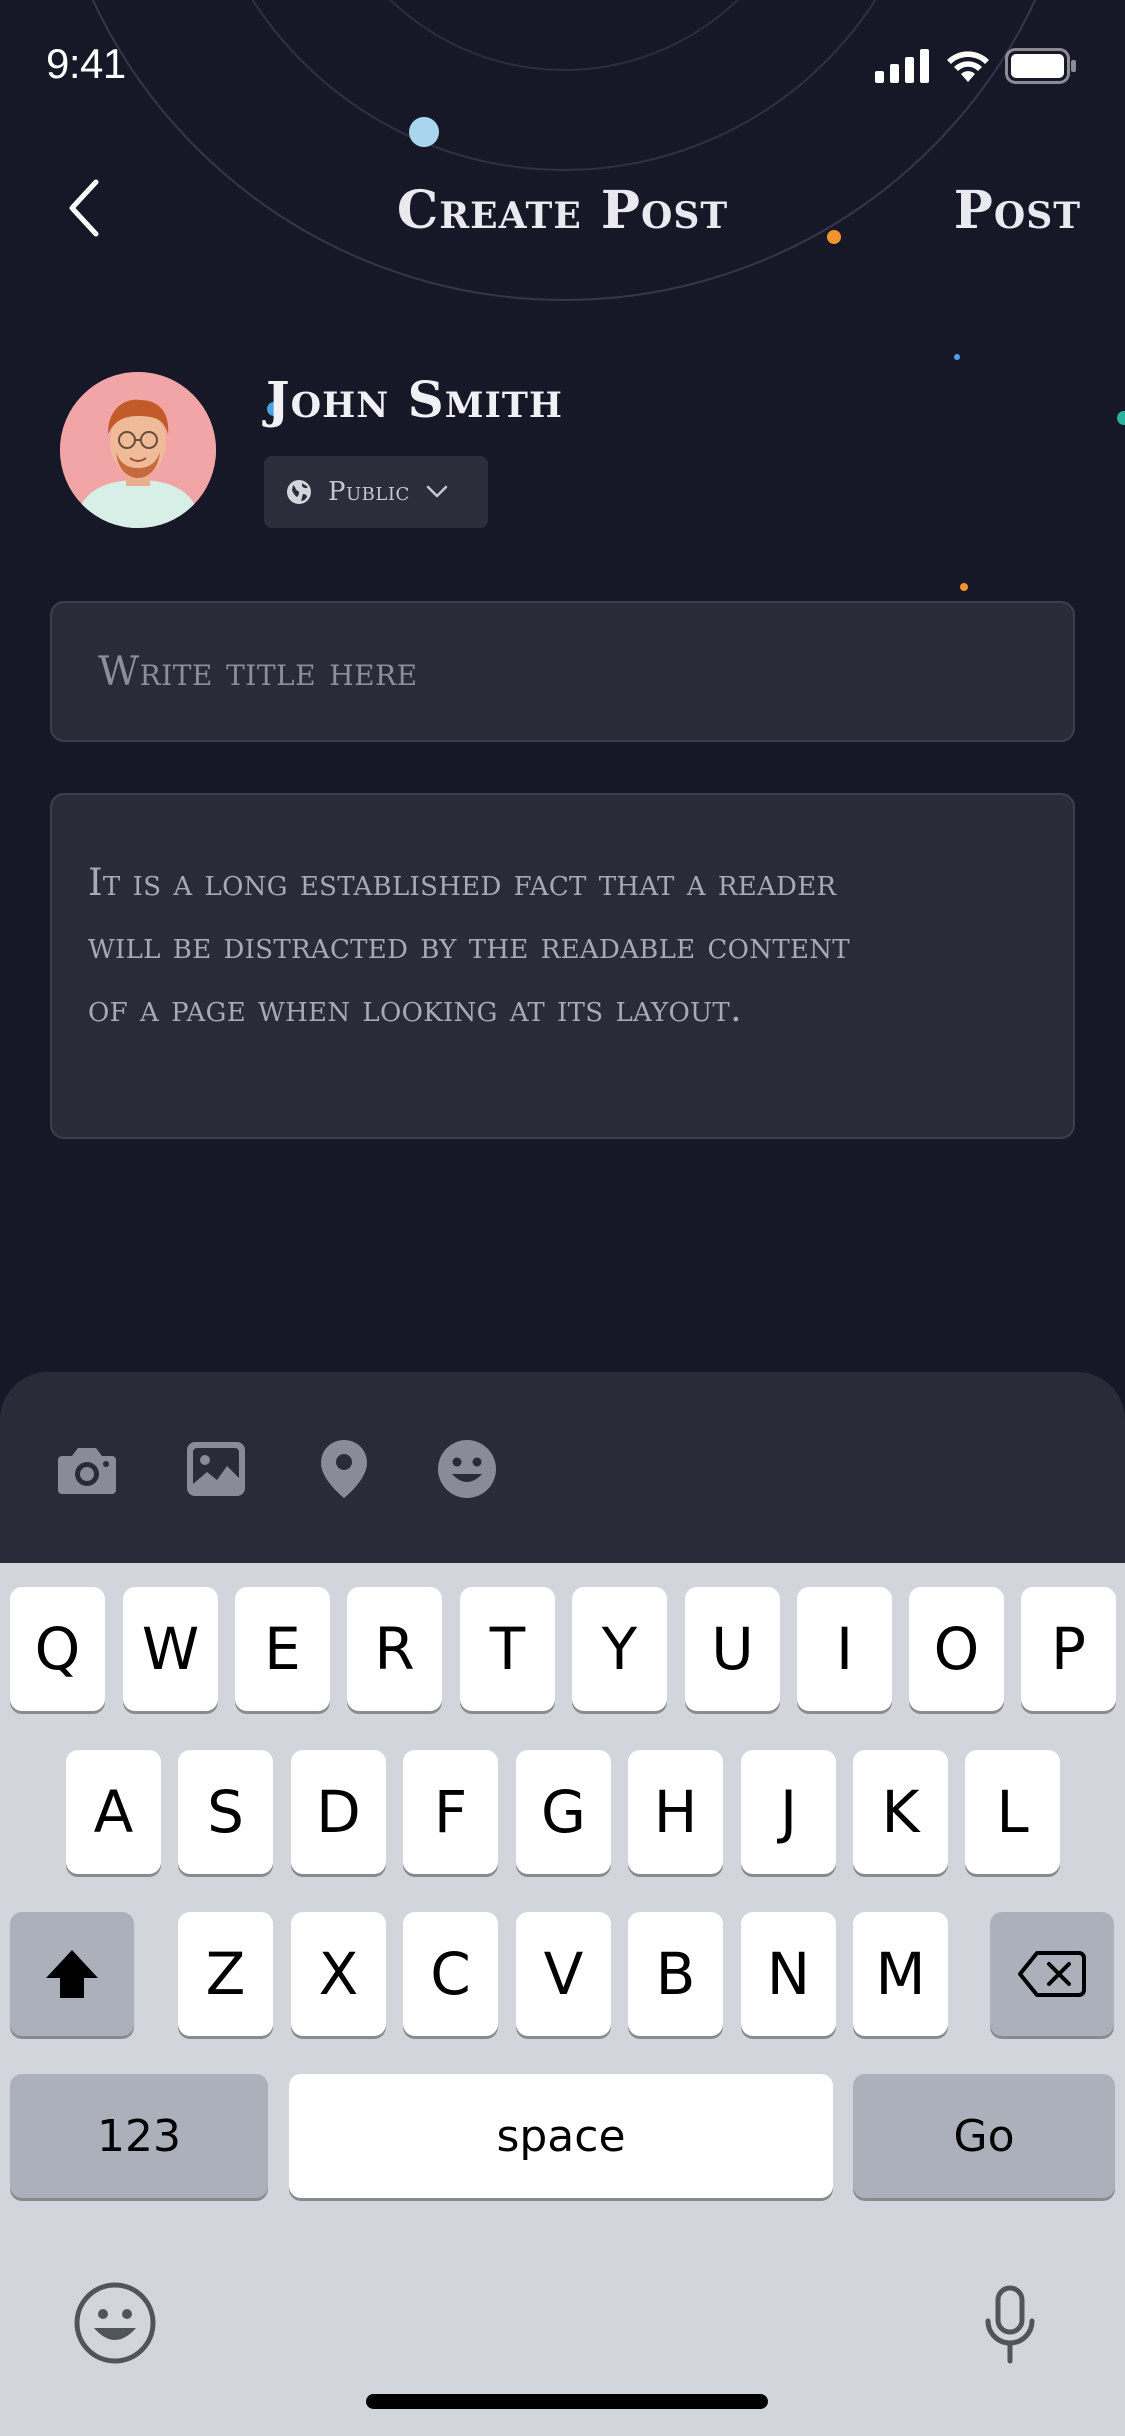 The image size is (1125, 2436). What do you see at coordinates (561, 2136) in the screenshot?
I see `space-key: space` at bounding box center [561, 2136].